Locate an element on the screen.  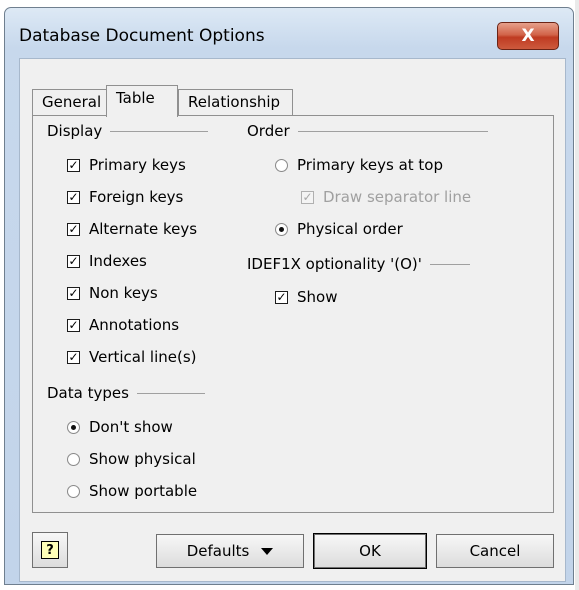
defaults-dropdown-button: Defaults is located at coordinates (230, 551).